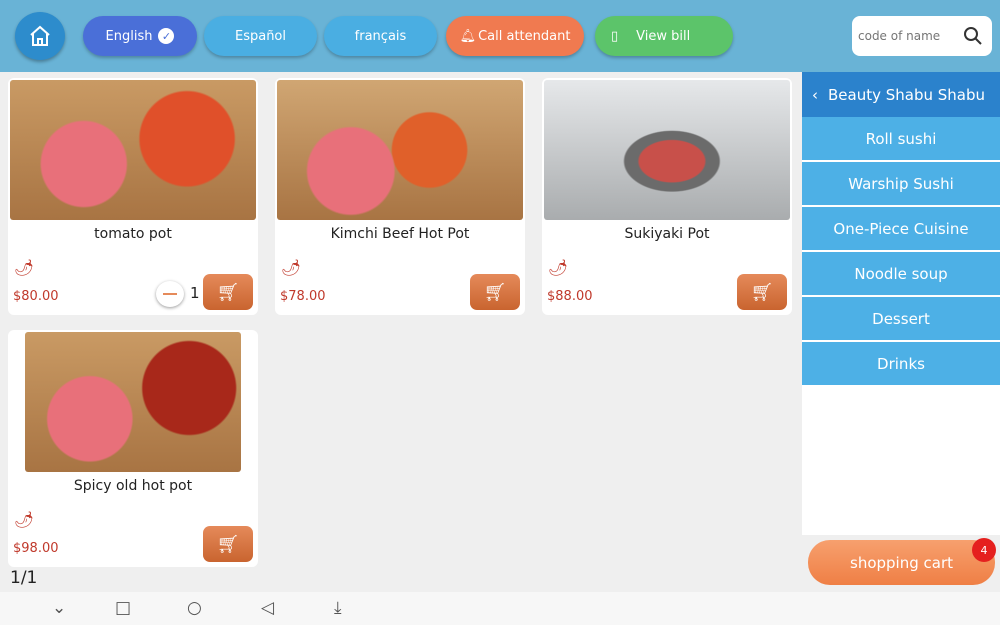  What do you see at coordinates (129, 36) in the screenshot?
I see `english-label: English` at bounding box center [129, 36].